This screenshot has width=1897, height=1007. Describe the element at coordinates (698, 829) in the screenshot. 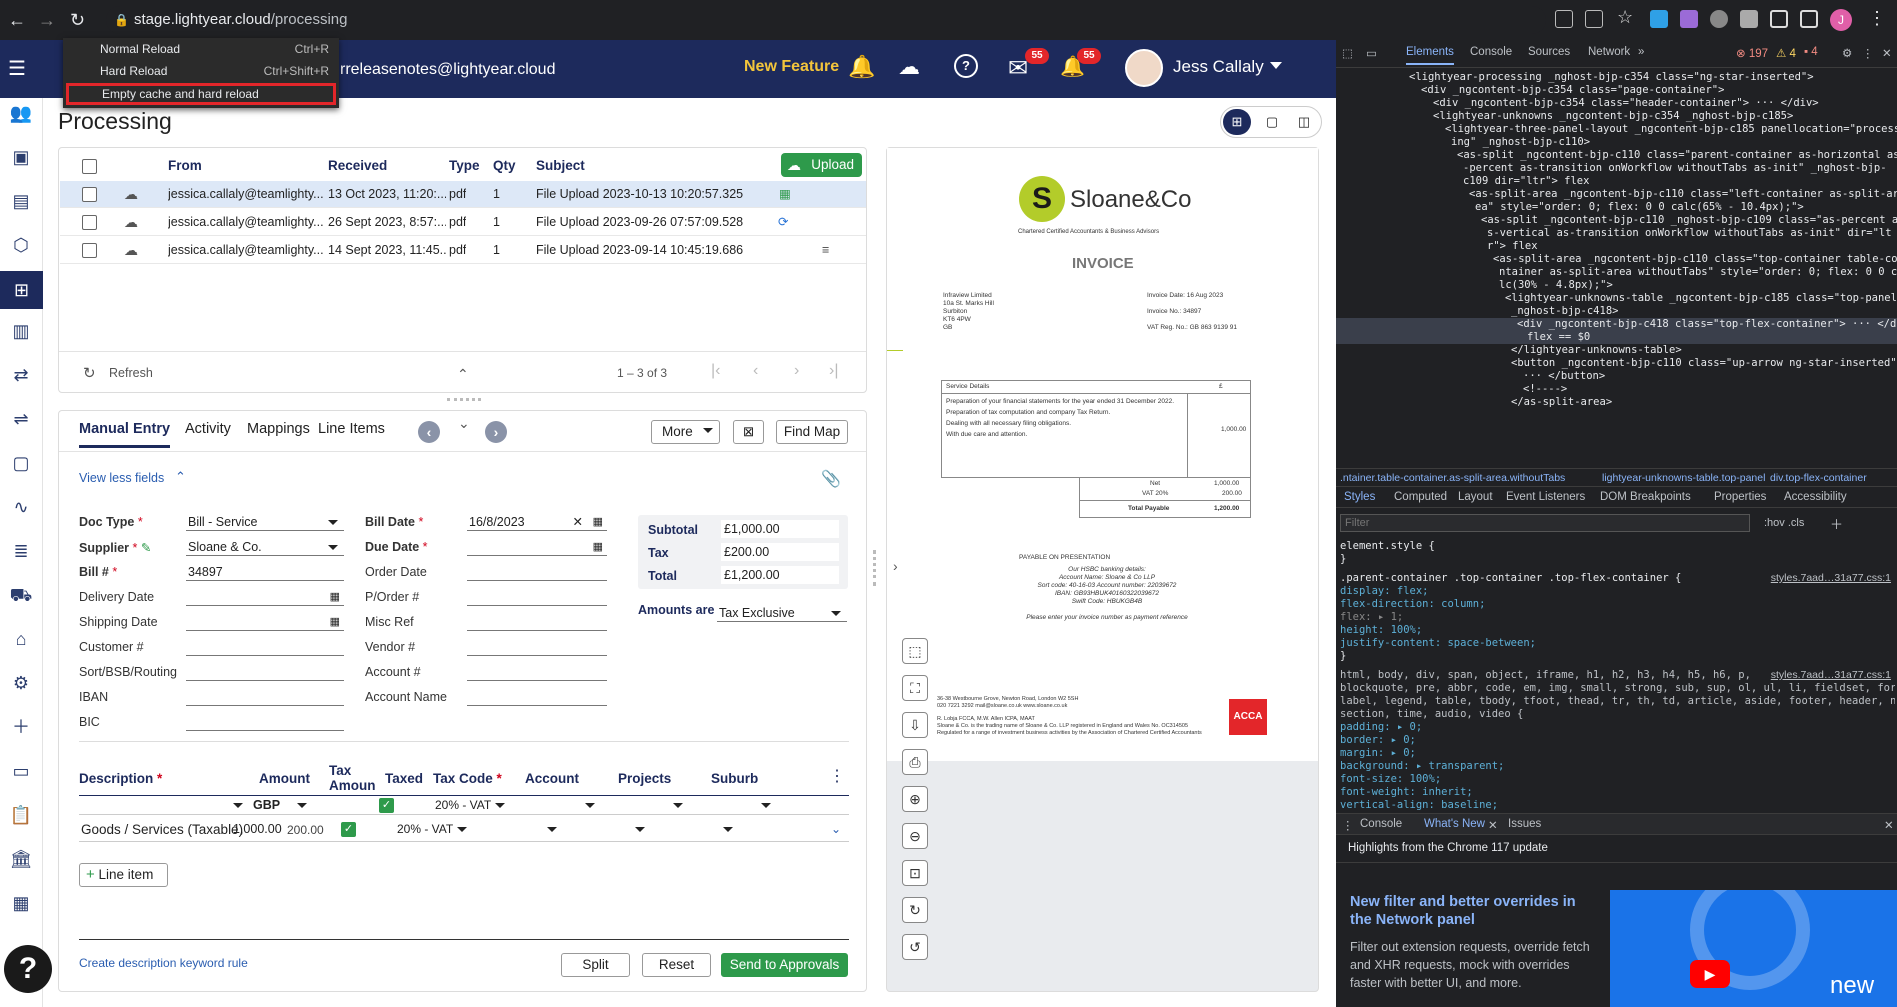

I see `line-suburb-select` at that location.